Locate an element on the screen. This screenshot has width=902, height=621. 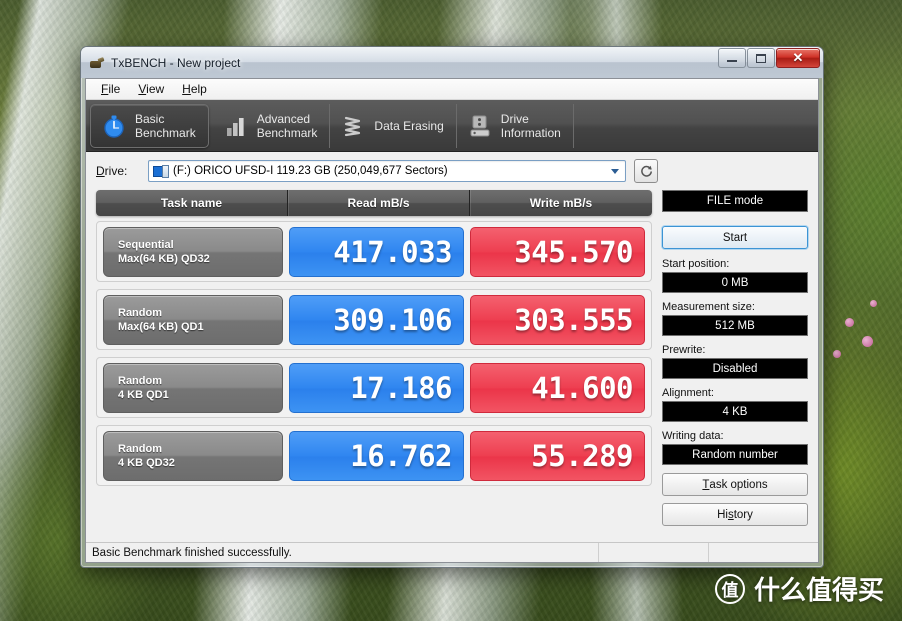
close-button: ✕ is located at coordinates (798, 58).